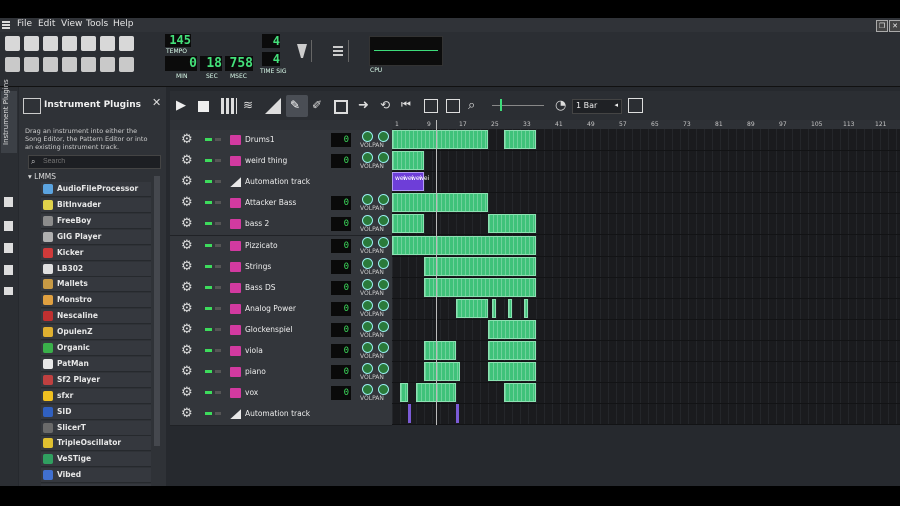  What do you see at coordinates (501, 105) in the screenshot?
I see `zoom-slider-handle` at bounding box center [501, 105].